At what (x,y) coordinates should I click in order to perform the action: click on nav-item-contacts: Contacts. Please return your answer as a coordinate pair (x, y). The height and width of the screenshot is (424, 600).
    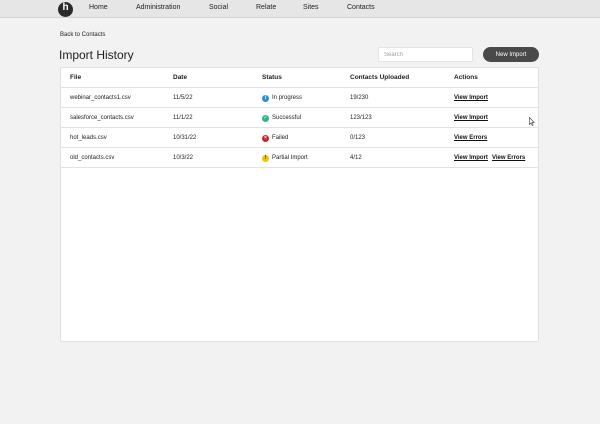
    Looking at the image, I should click on (361, 7).